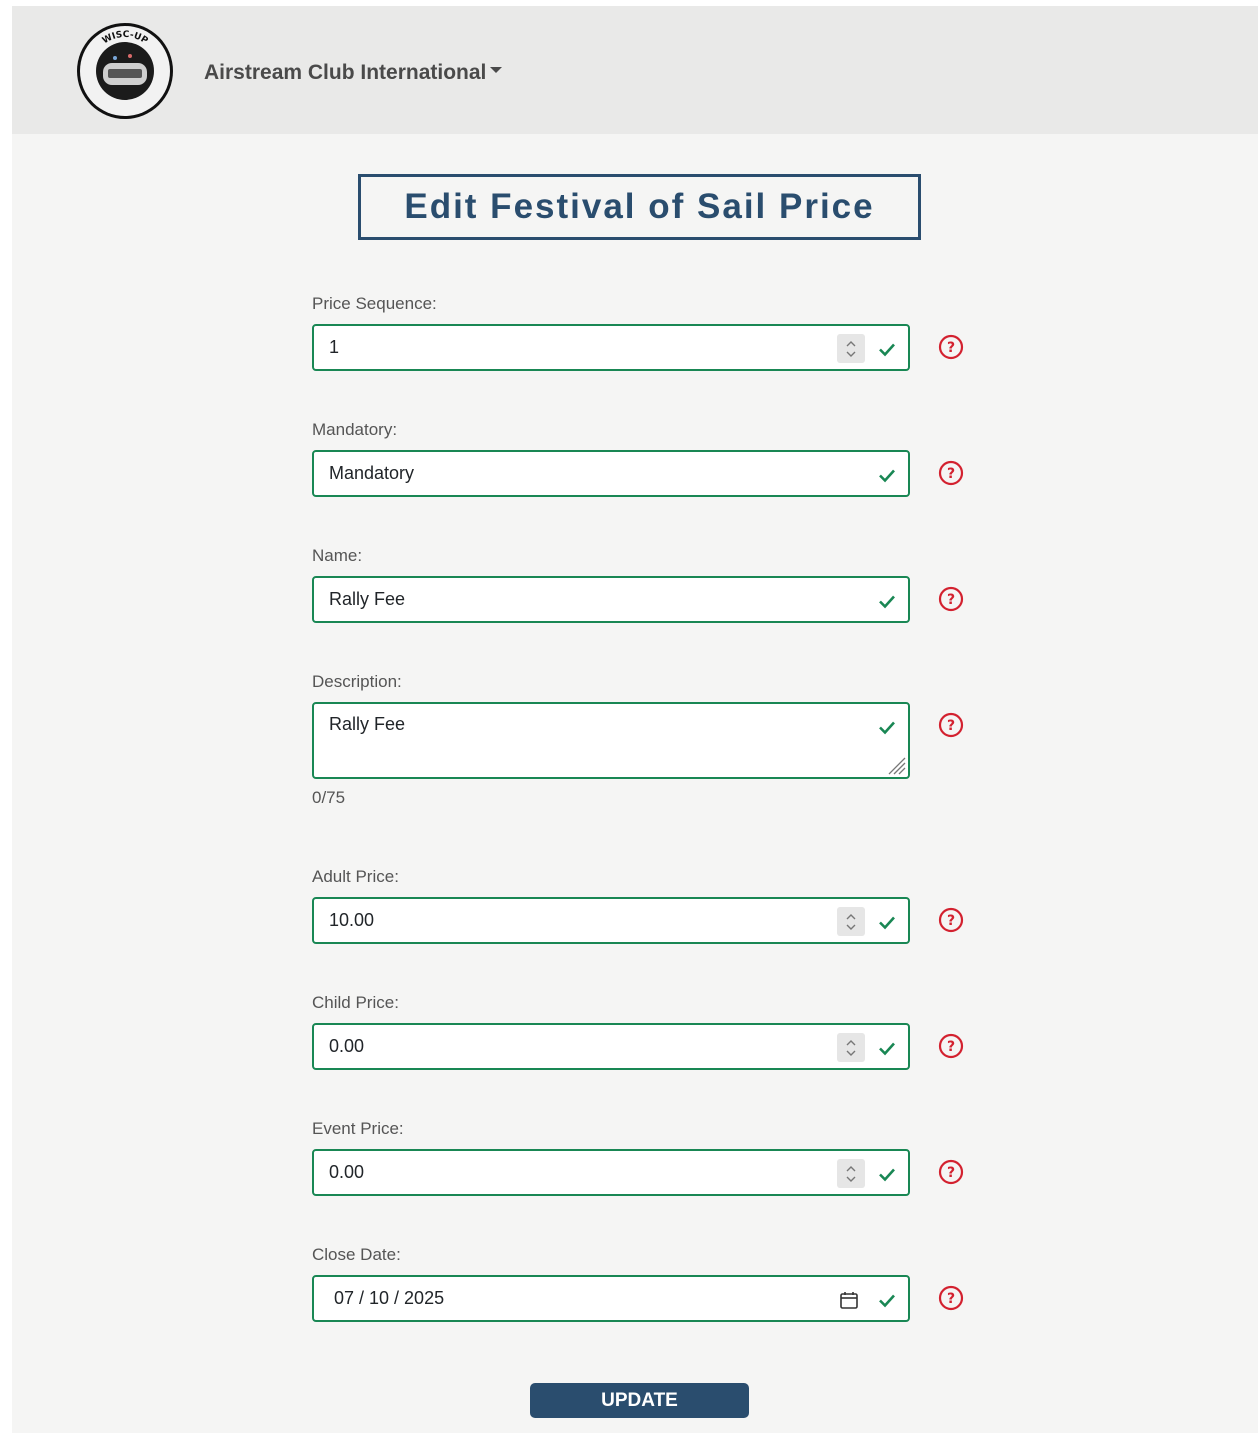 This screenshot has height=1433, width=1258. What do you see at coordinates (352, 920) in the screenshot?
I see `adult-price-value: 10.00` at bounding box center [352, 920].